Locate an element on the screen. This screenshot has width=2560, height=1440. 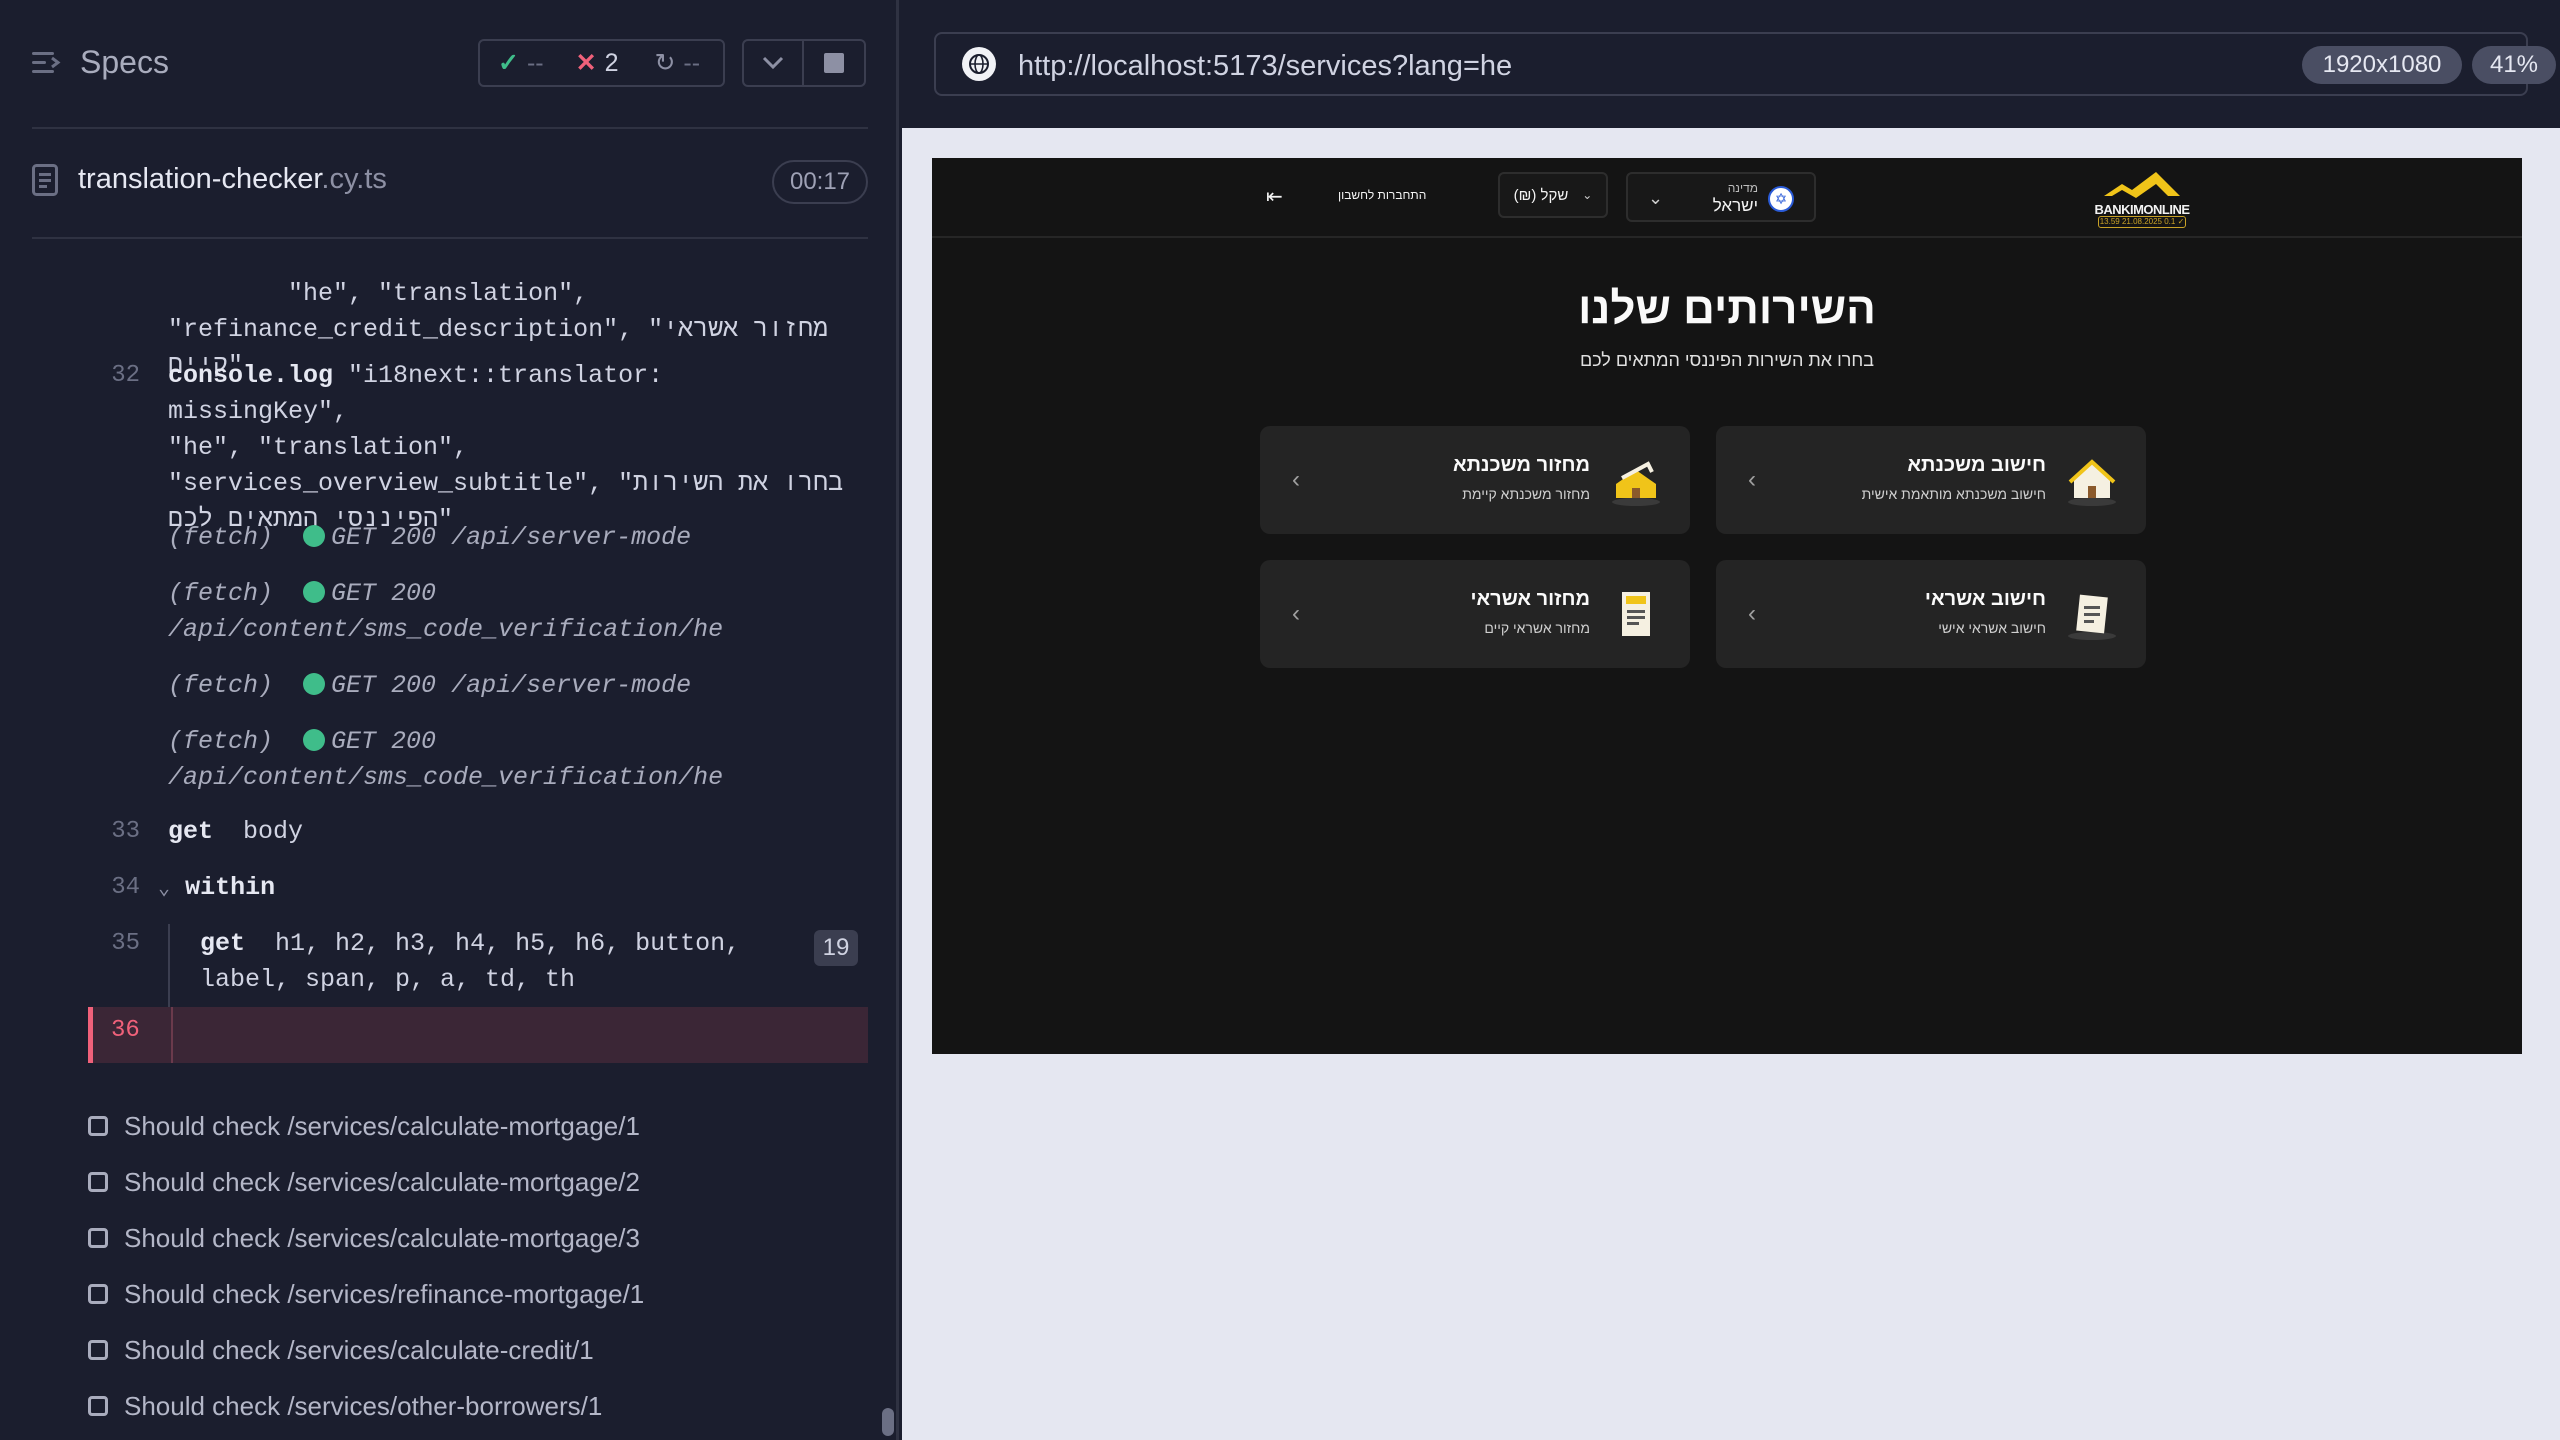
fetch-method: GET 200 is located at coordinates (384, 537).